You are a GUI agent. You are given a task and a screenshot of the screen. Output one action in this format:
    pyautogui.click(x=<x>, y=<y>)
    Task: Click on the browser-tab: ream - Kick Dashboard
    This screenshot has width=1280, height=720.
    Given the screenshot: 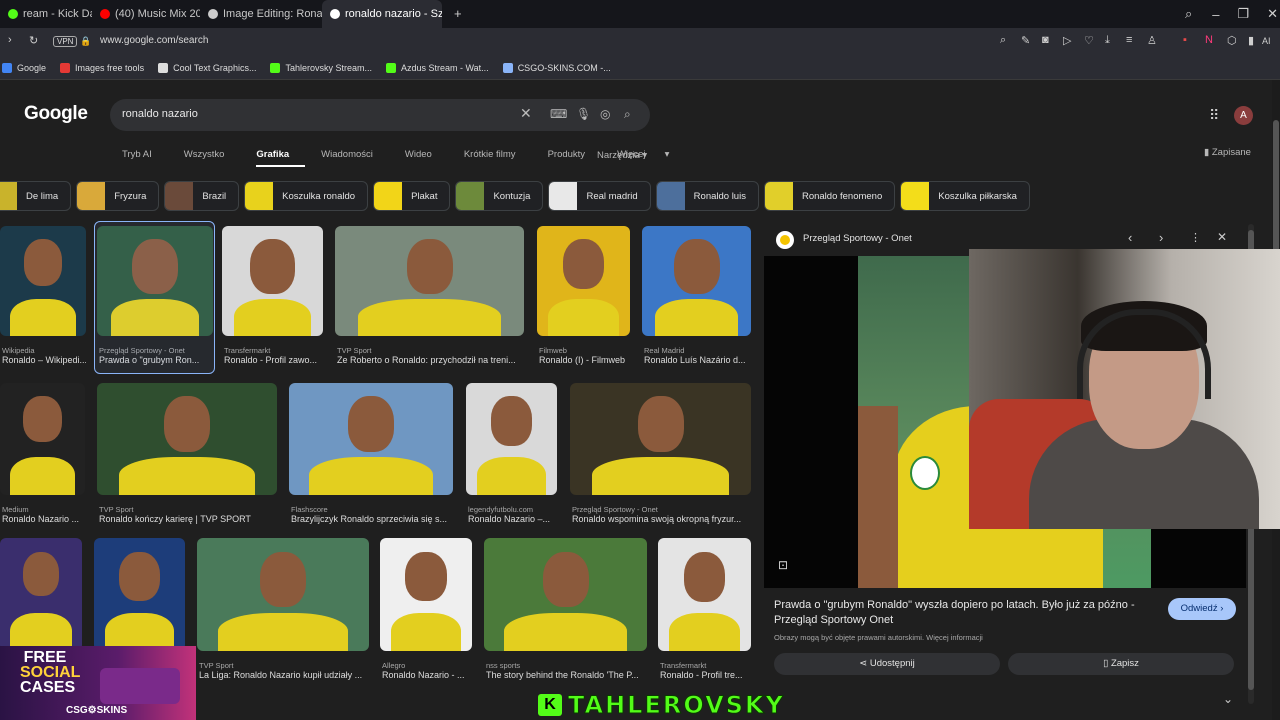 What is the action you would take?
    pyautogui.click(x=46, y=14)
    